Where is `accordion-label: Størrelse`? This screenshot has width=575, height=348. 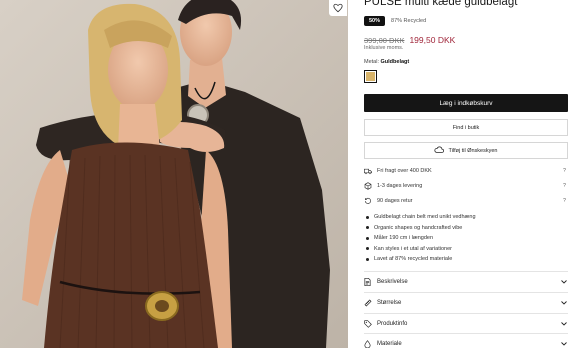
accordion-label: Størrelse is located at coordinates (389, 302).